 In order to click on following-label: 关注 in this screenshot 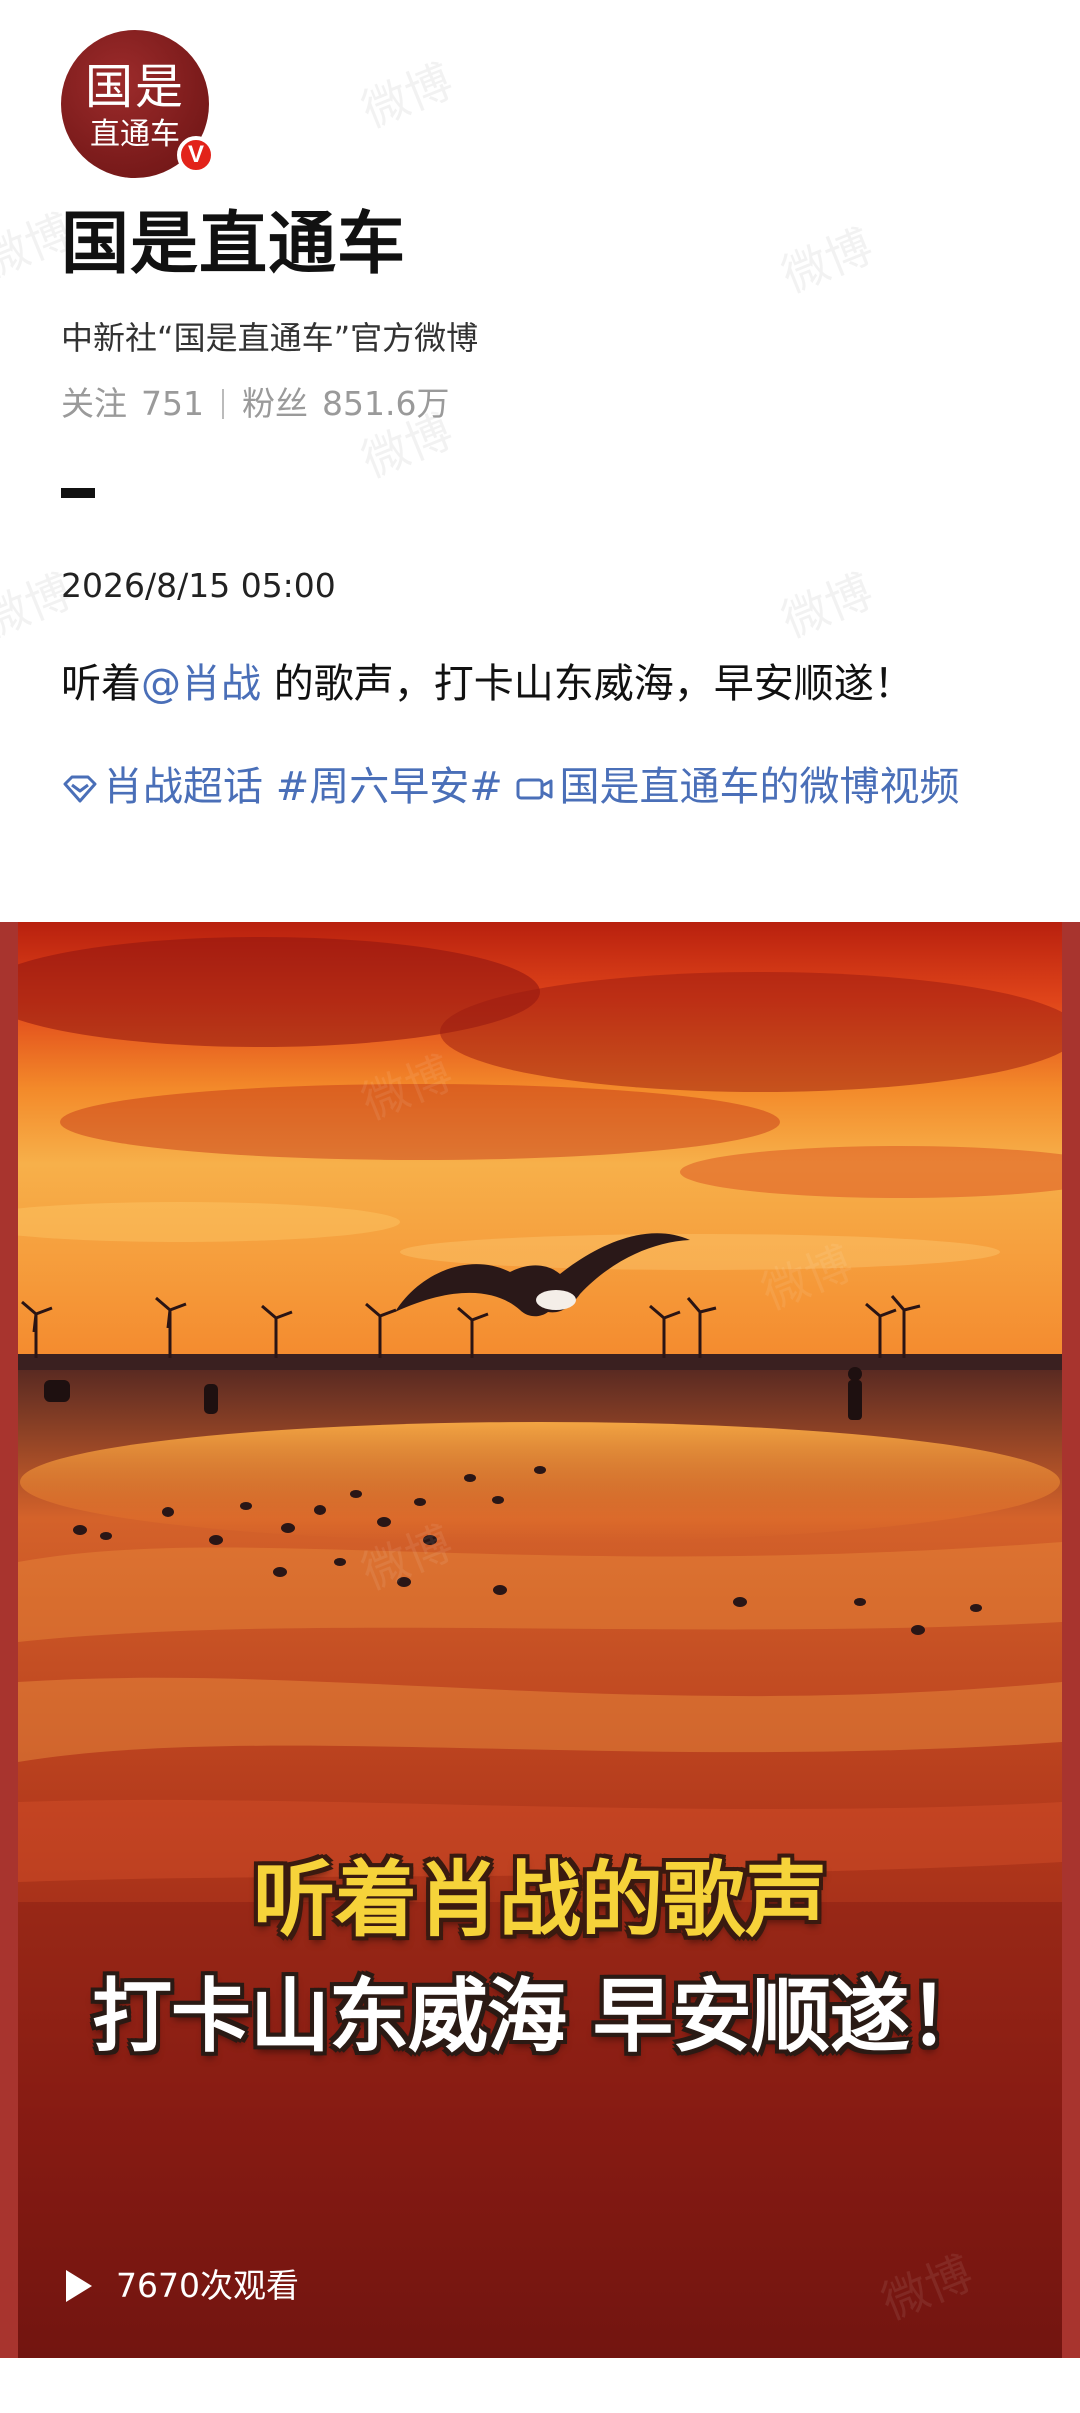, I will do `click(94, 403)`.